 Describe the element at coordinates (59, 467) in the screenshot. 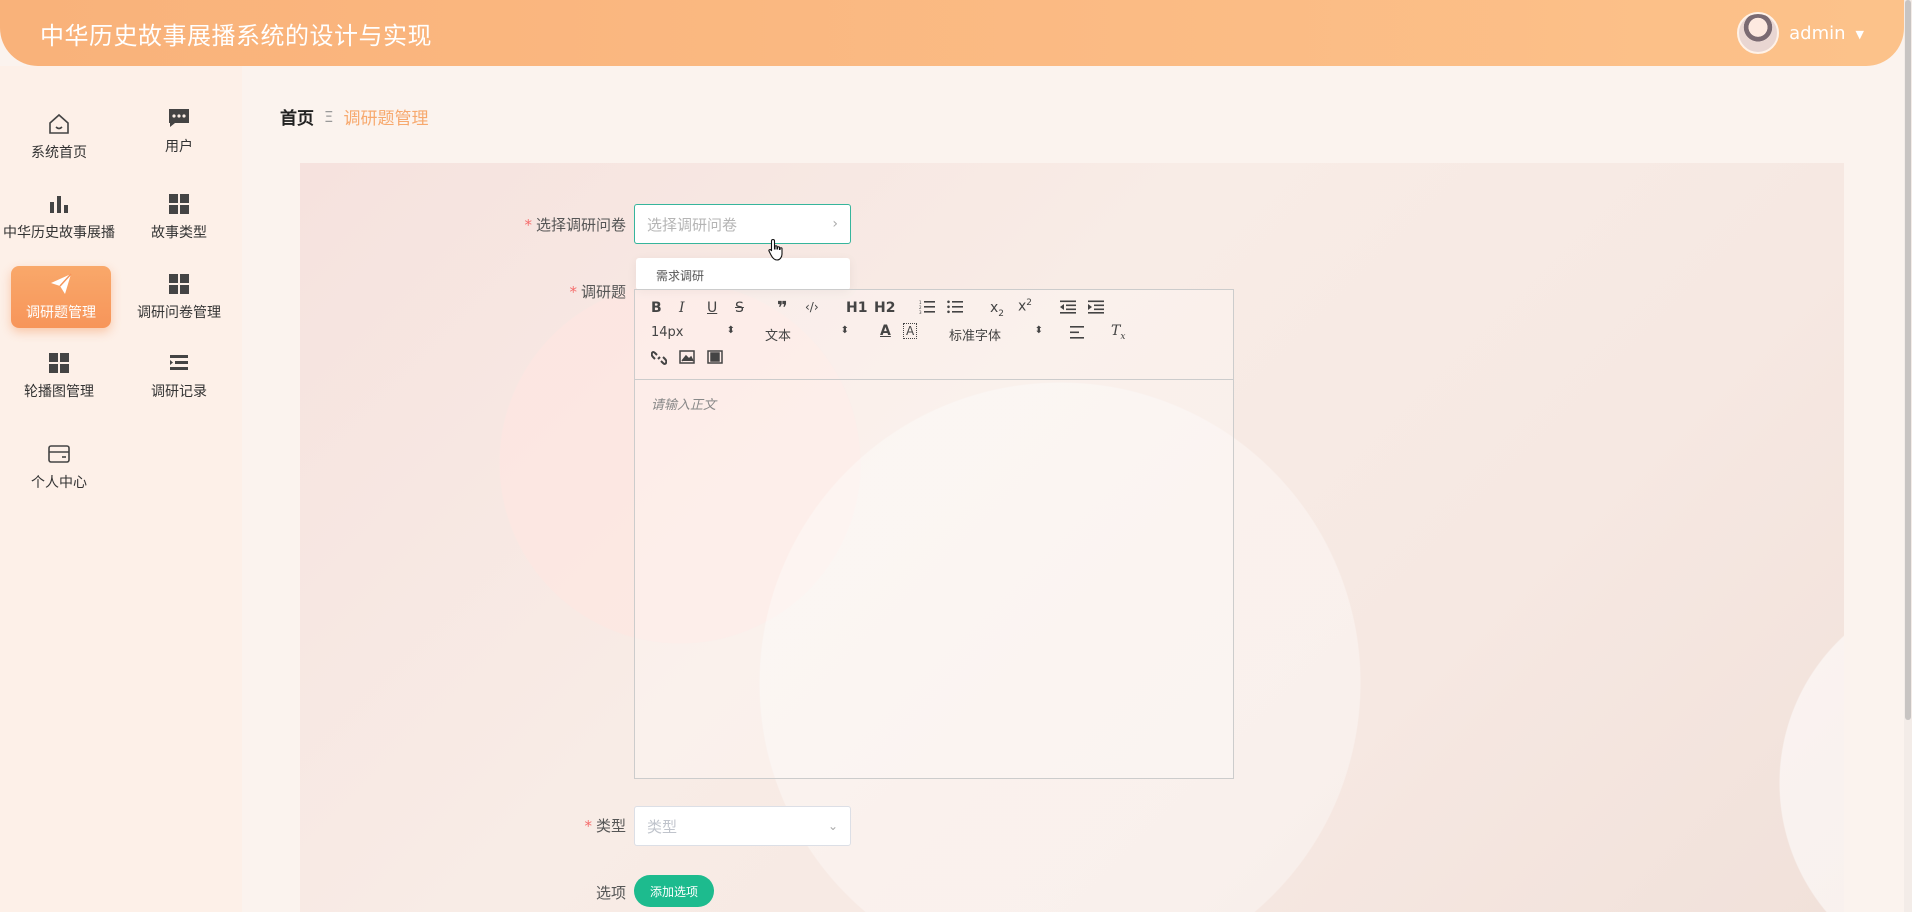

I see `sidebar-item-profile: 个人中心` at that location.